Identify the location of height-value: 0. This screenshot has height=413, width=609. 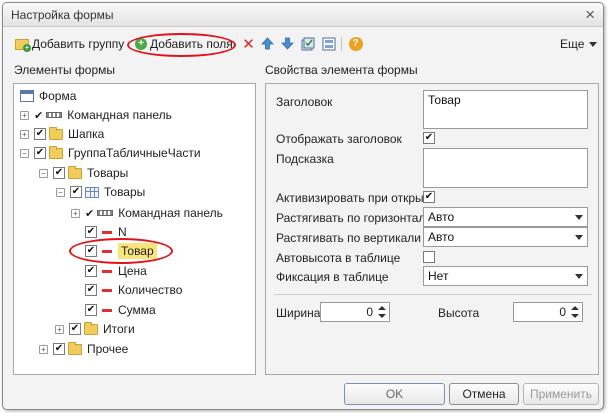
(562, 312).